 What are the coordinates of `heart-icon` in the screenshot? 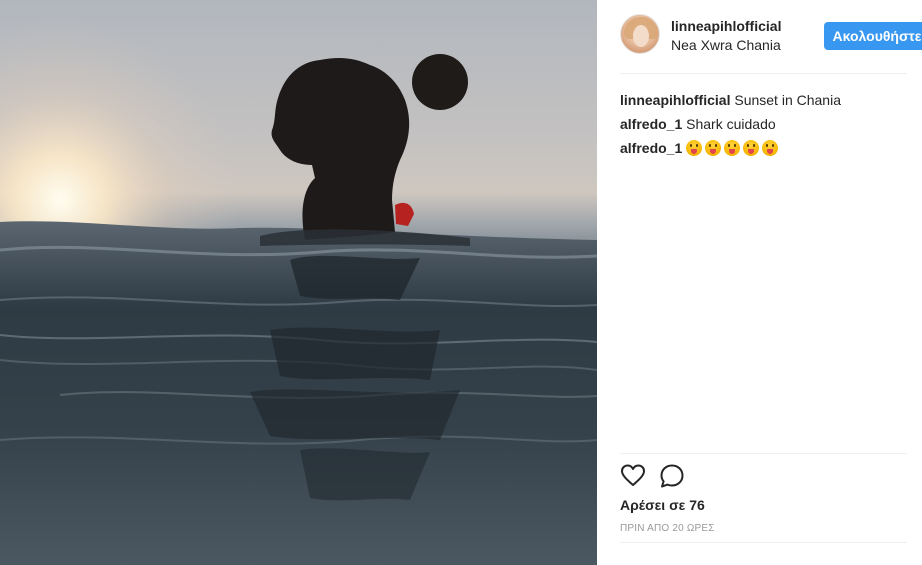 It's located at (633, 476).